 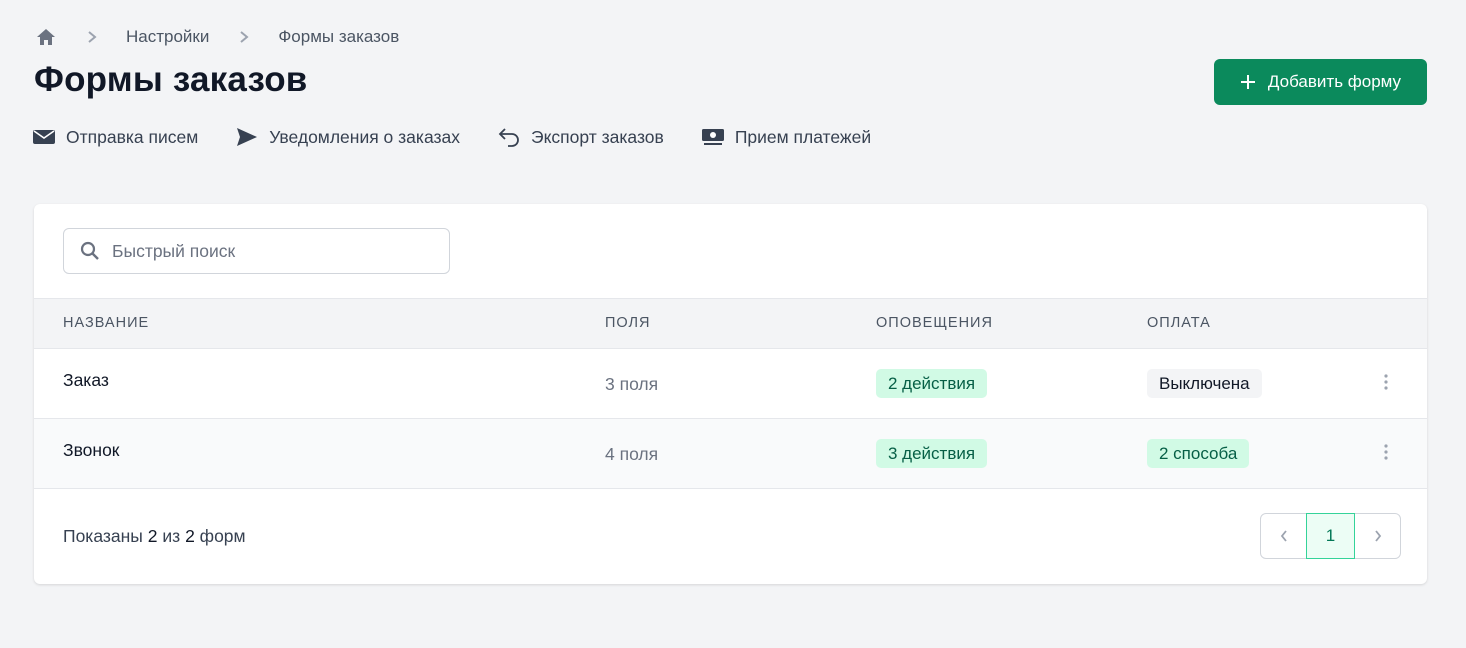 I want to click on subnav-item-order-notifications: Уведомления о заказах, so click(x=348, y=137).